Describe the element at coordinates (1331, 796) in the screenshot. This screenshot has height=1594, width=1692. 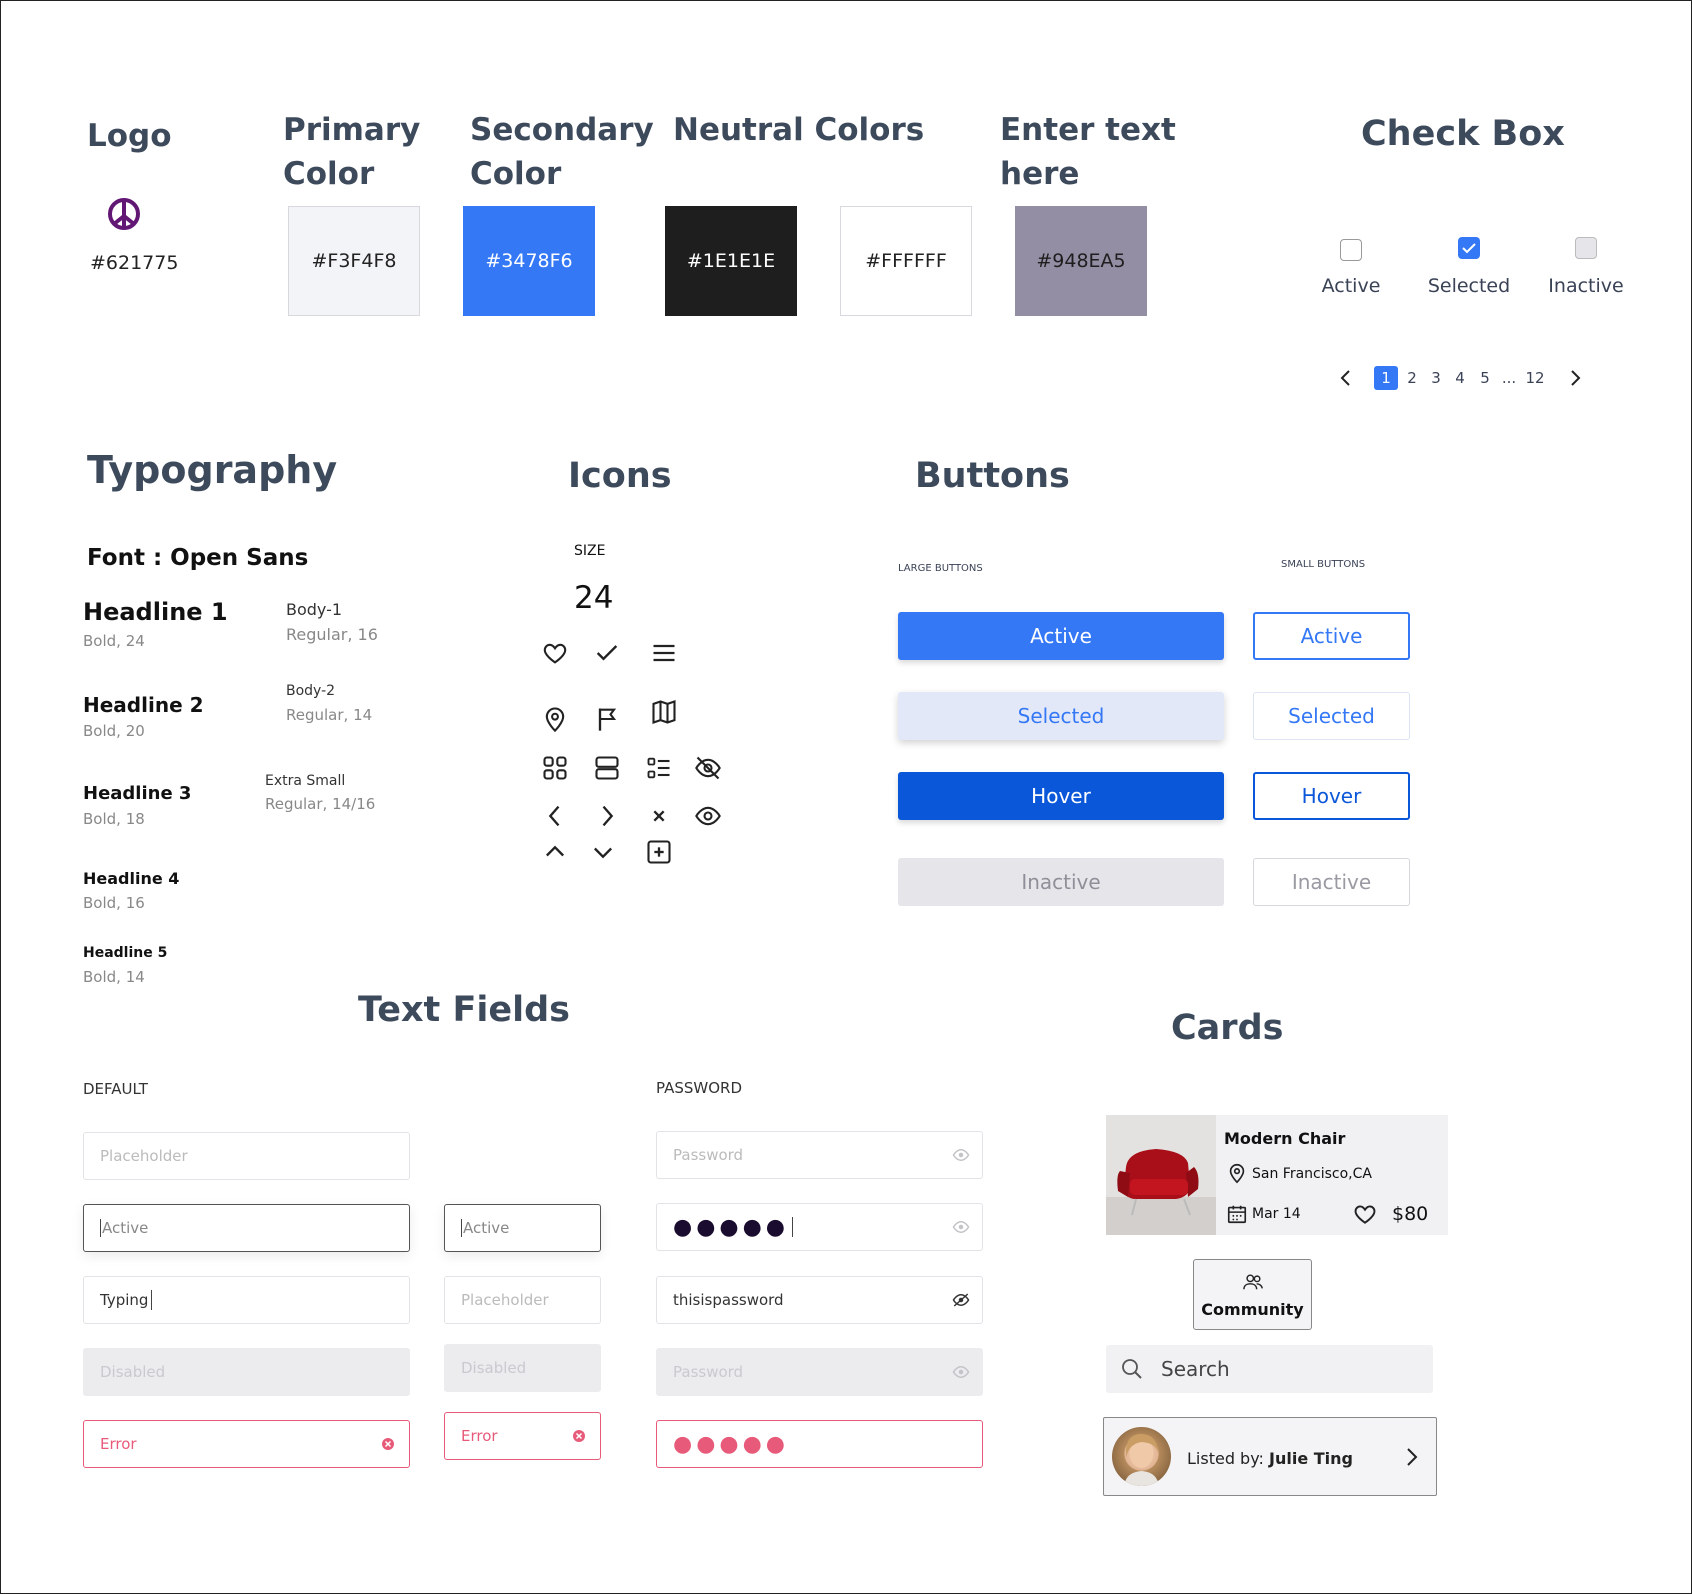
I see `small-hover-button: Hover` at that location.